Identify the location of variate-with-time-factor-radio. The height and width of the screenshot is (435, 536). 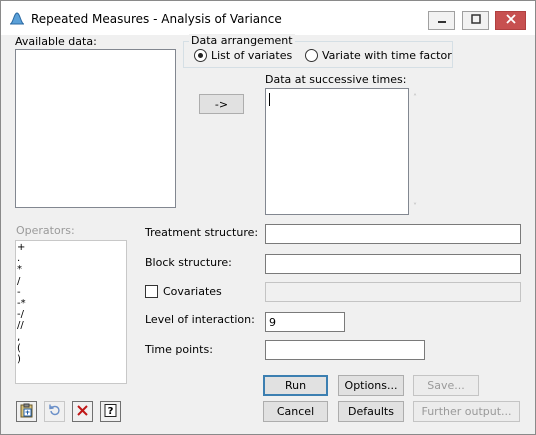
(311, 55).